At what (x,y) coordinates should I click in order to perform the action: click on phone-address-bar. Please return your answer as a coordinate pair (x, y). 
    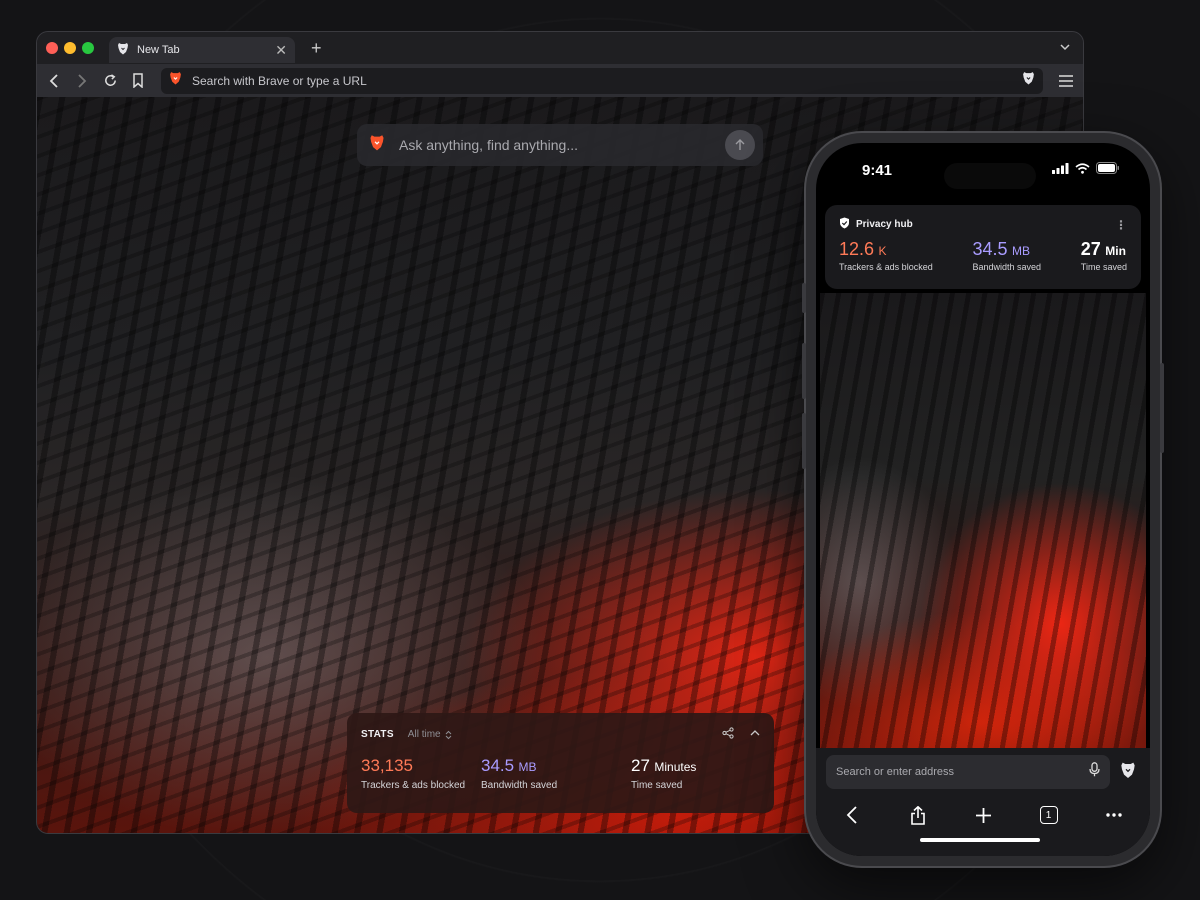
    Looking at the image, I should click on (968, 772).